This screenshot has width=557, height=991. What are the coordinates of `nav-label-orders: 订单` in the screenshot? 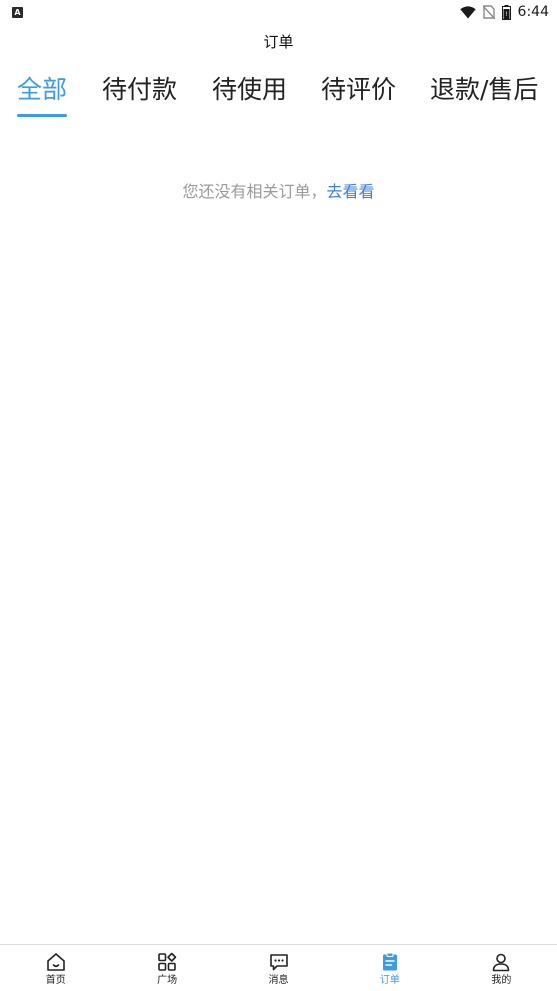 It's located at (389, 980).